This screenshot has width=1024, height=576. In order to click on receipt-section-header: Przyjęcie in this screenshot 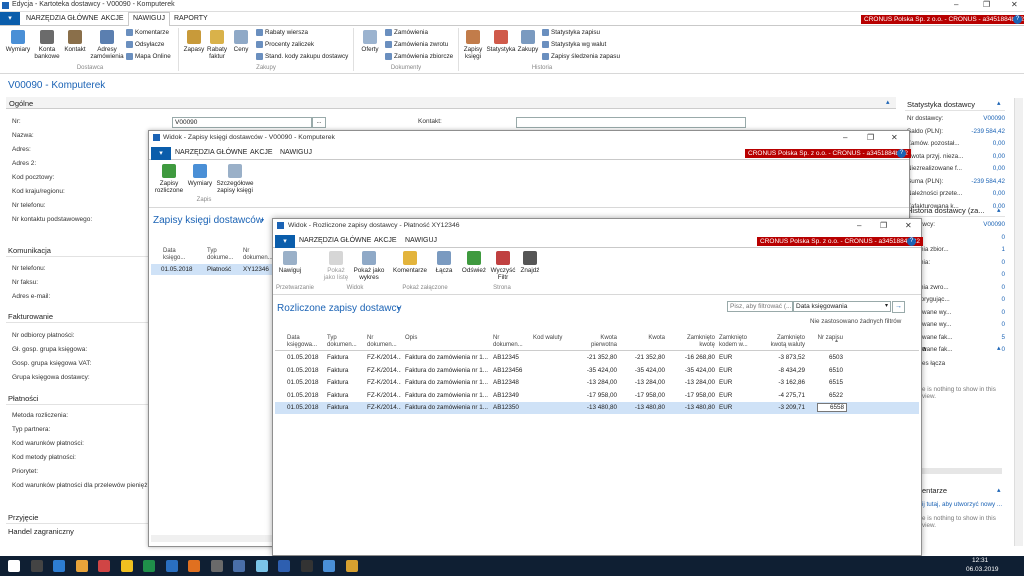, I will do `click(23, 517)`.